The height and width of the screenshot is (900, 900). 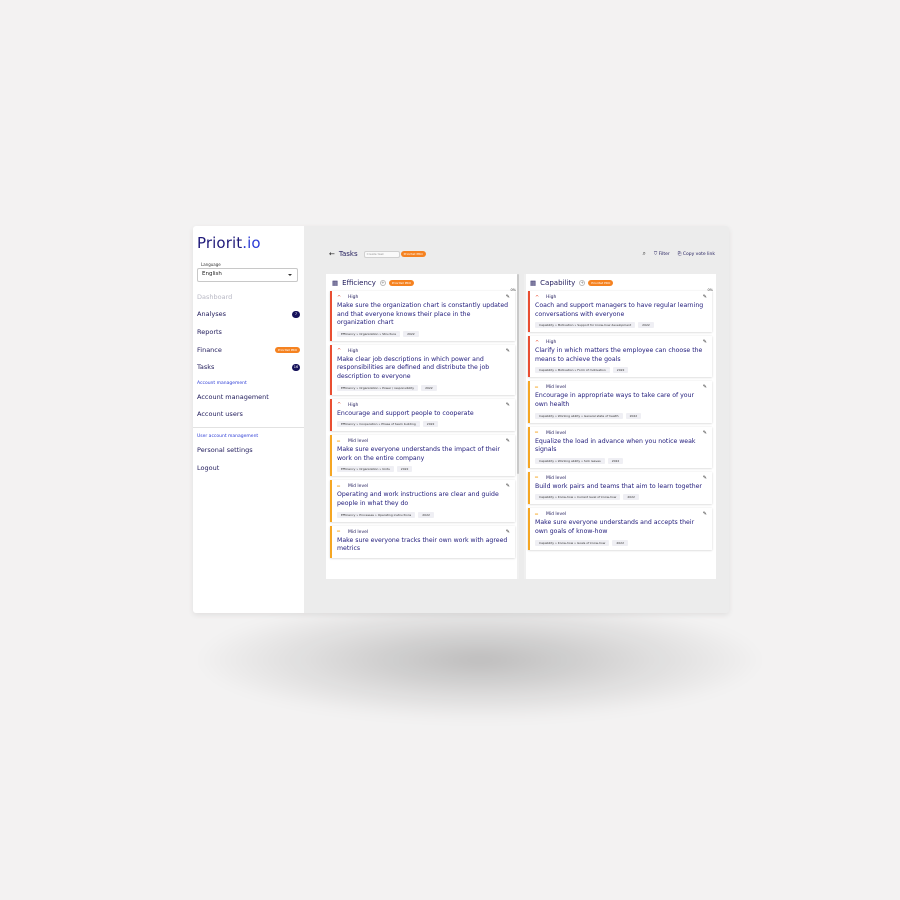 I want to click on back-arrow-icon: ←, so click(x=332, y=254).